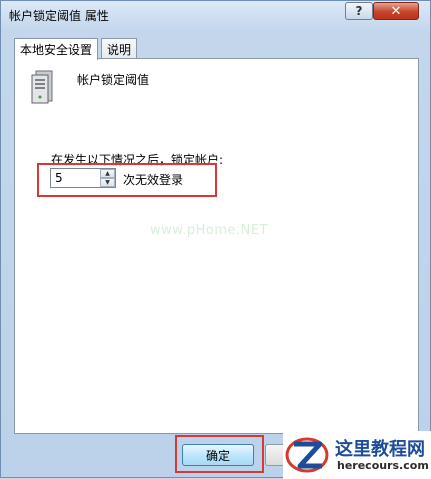  I want to click on ok-button: 确定, so click(218, 455).